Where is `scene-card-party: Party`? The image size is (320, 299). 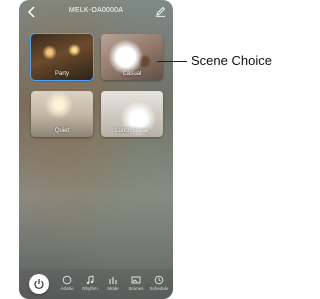
scene-card-party: Party is located at coordinates (62, 57).